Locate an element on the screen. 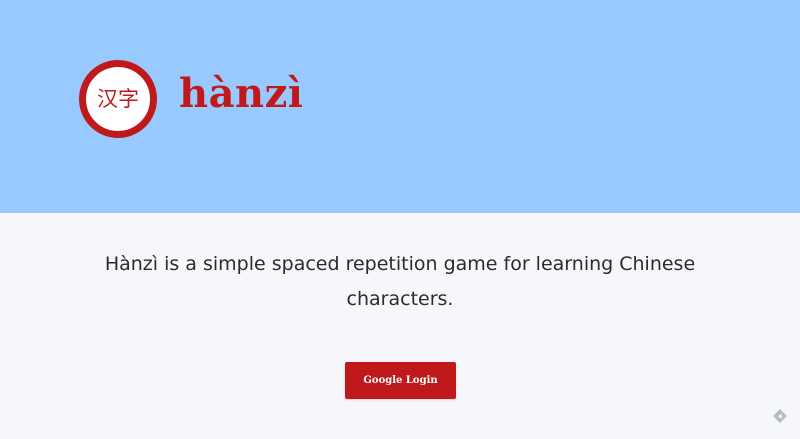 This screenshot has width=800, height=439. feedback-icon is located at coordinates (780, 416).